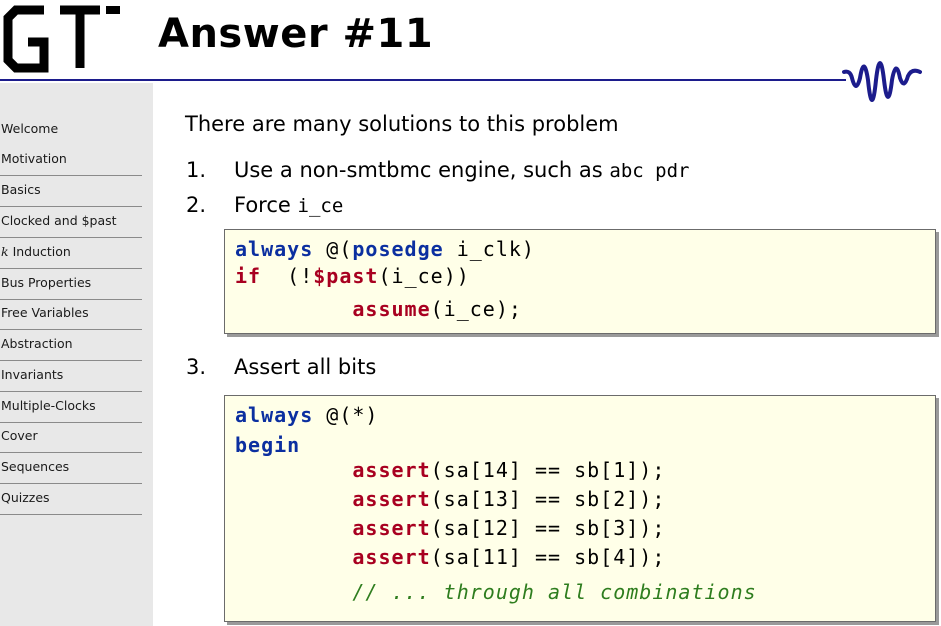  What do you see at coordinates (71, 471) in the screenshot?
I see `sidebar-item-sequences: Sequences` at bounding box center [71, 471].